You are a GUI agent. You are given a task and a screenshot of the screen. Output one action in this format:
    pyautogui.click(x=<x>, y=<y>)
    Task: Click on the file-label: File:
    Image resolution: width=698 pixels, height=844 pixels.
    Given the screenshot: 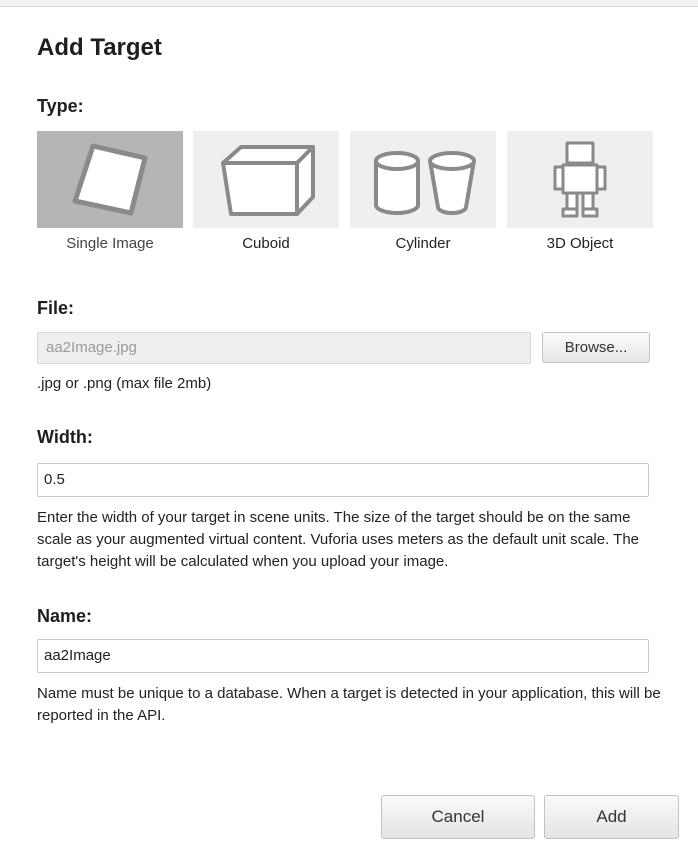 What is the action you would take?
    pyautogui.click(x=56, y=308)
    